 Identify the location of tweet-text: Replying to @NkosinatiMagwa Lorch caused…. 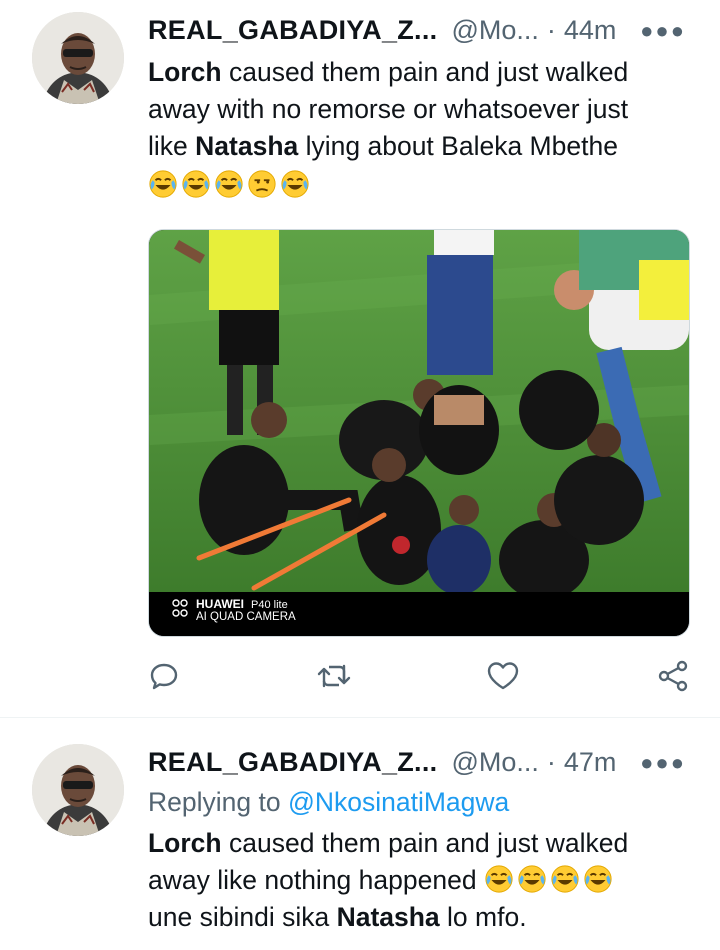
(423, 860).